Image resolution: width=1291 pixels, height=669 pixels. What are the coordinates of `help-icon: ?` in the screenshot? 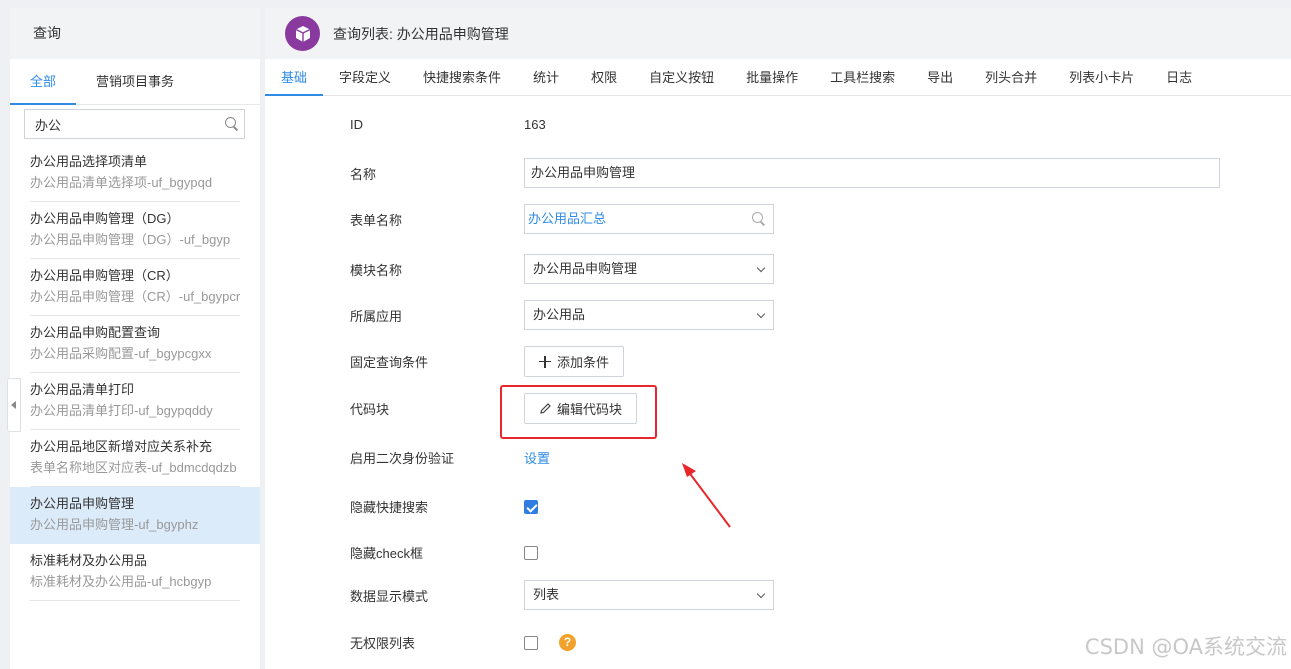 It's located at (567, 642).